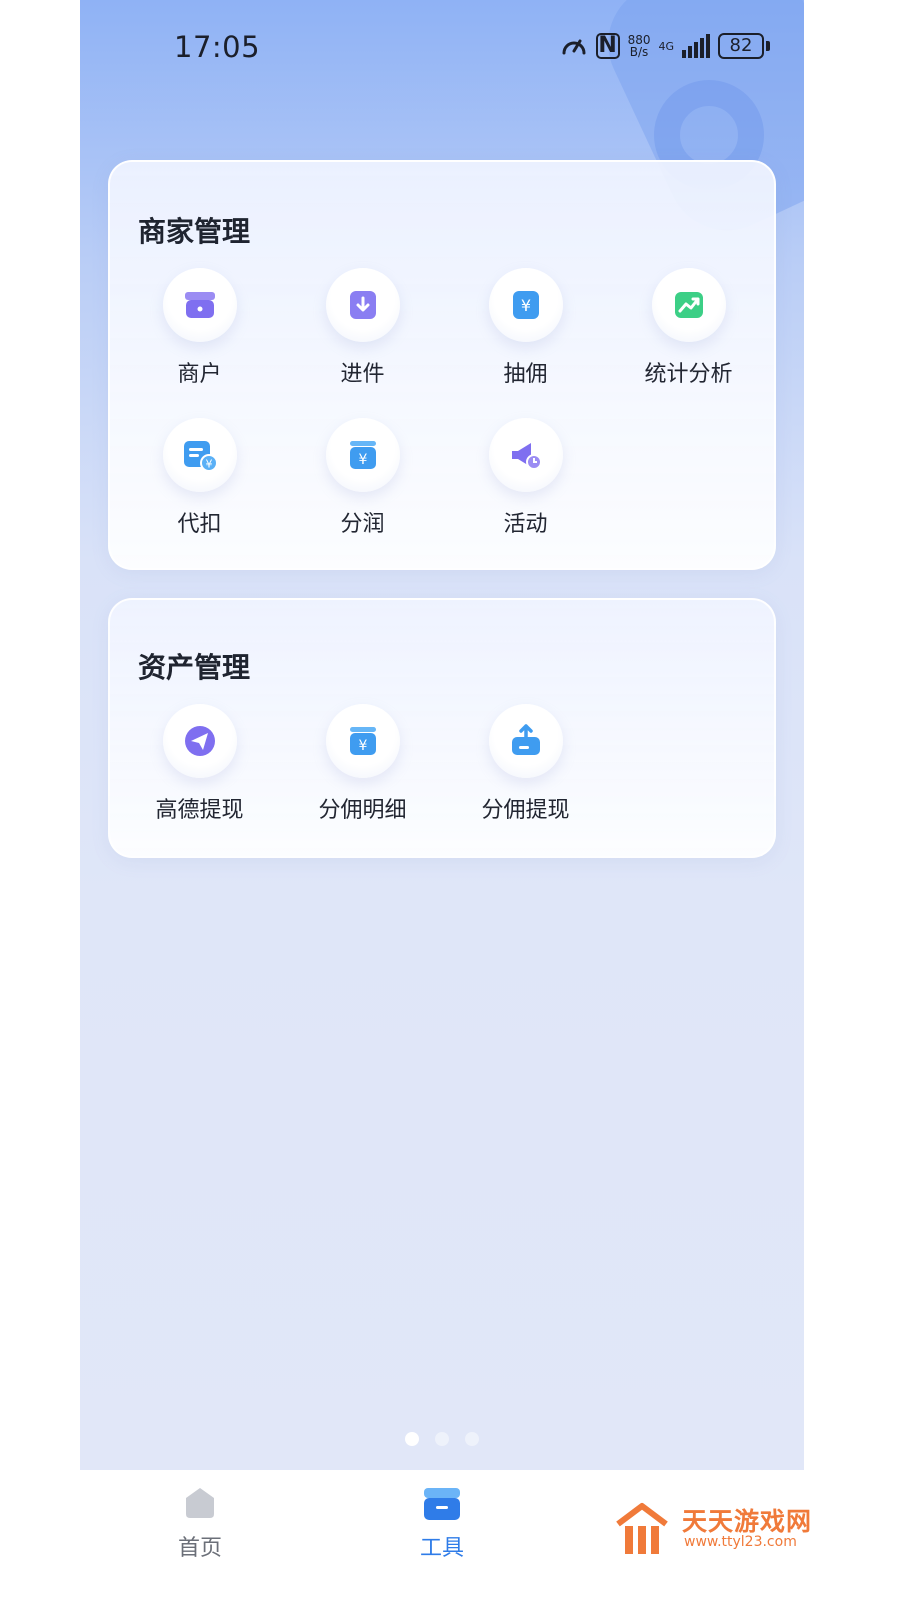  Describe the element at coordinates (362, 478) in the screenshot. I see `grid-item-profit-share: ¥ 分润` at that location.